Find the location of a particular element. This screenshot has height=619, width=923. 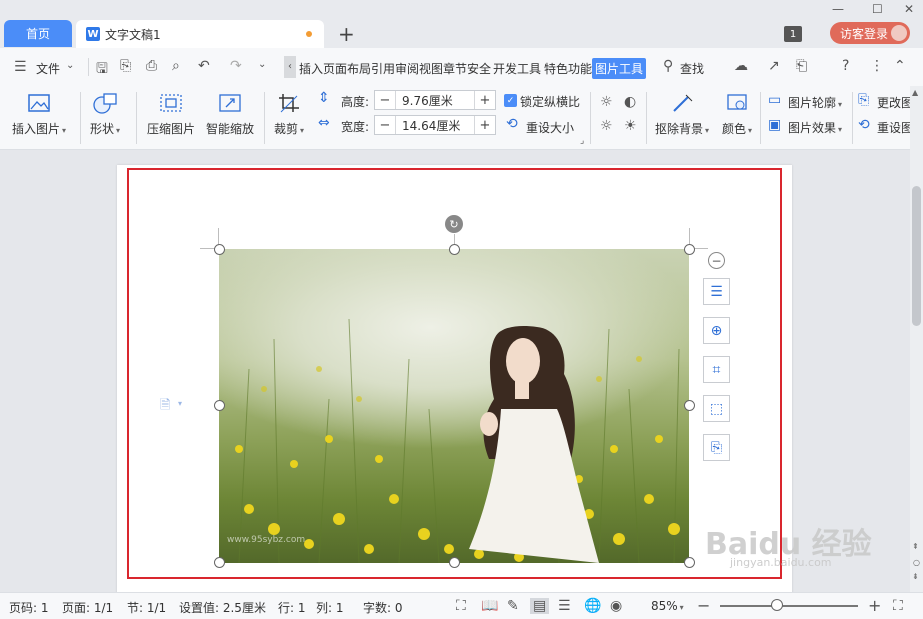

menu-security: 安全 is located at coordinates (479, 68).